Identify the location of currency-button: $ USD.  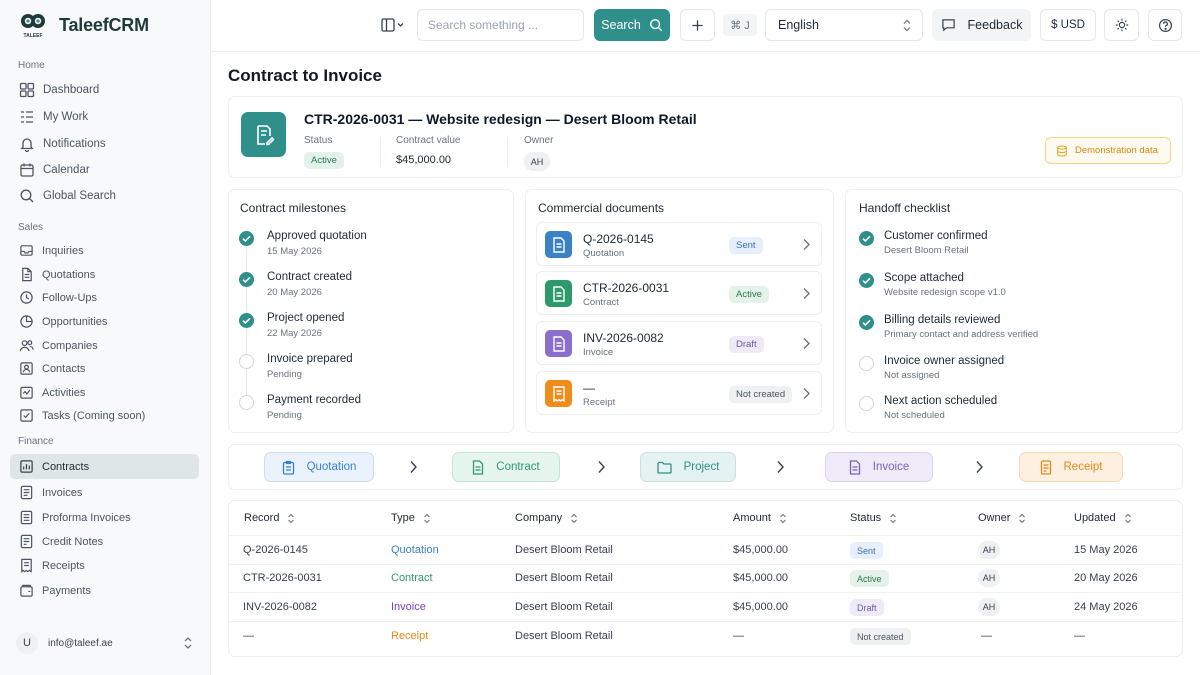
(1068, 25).